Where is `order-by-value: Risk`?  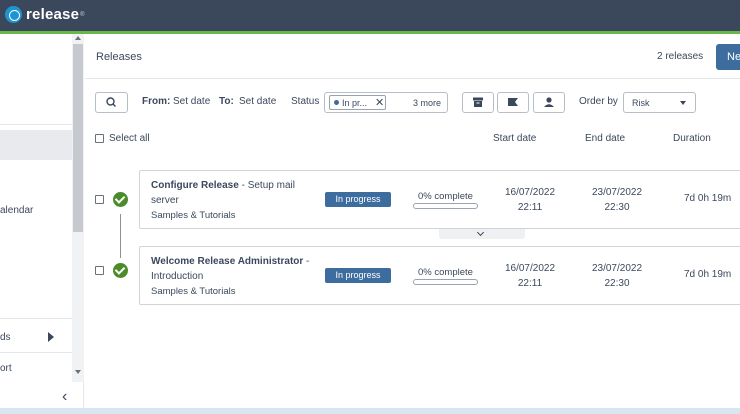 order-by-value: Risk is located at coordinates (641, 103).